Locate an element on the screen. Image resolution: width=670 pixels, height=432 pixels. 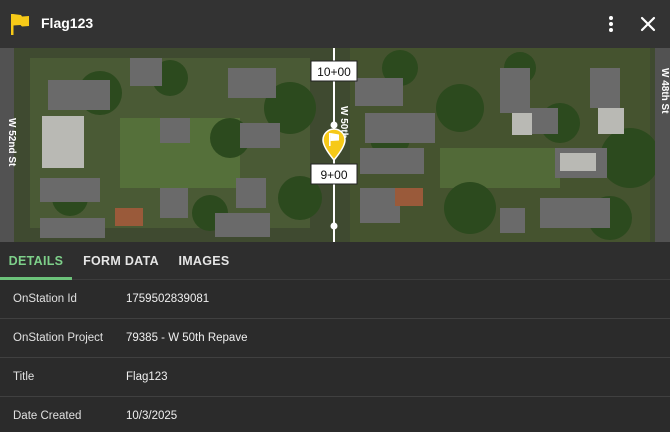
detail-value: Flag123 is located at coordinates (147, 377).